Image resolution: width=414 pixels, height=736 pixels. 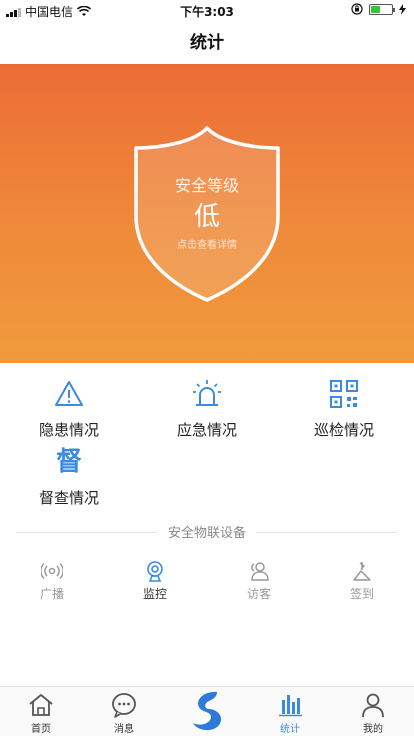 I want to click on tab-home: 首页, so click(x=41, y=711).